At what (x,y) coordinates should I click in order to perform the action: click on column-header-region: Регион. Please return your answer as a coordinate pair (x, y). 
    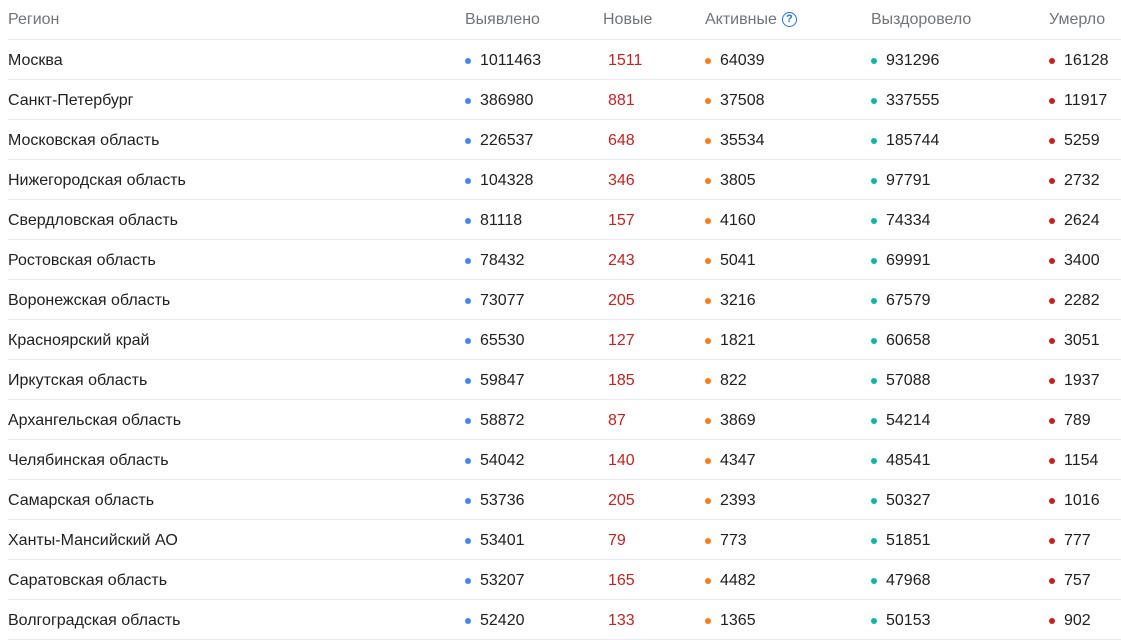
    Looking at the image, I should click on (33, 19).